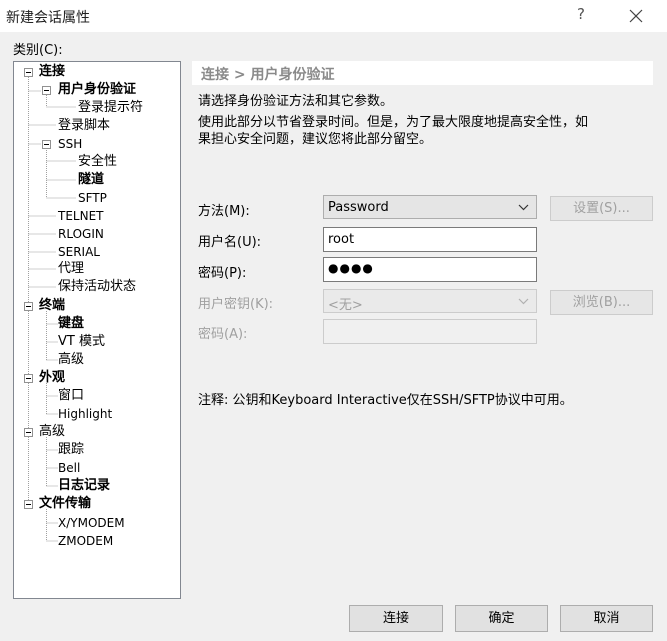 This screenshot has width=667, height=641. What do you see at coordinates (91, 523) in the screenshot?
I see `tree-item-xymodem: X/YMODEM` at bounding box center [91, 523].